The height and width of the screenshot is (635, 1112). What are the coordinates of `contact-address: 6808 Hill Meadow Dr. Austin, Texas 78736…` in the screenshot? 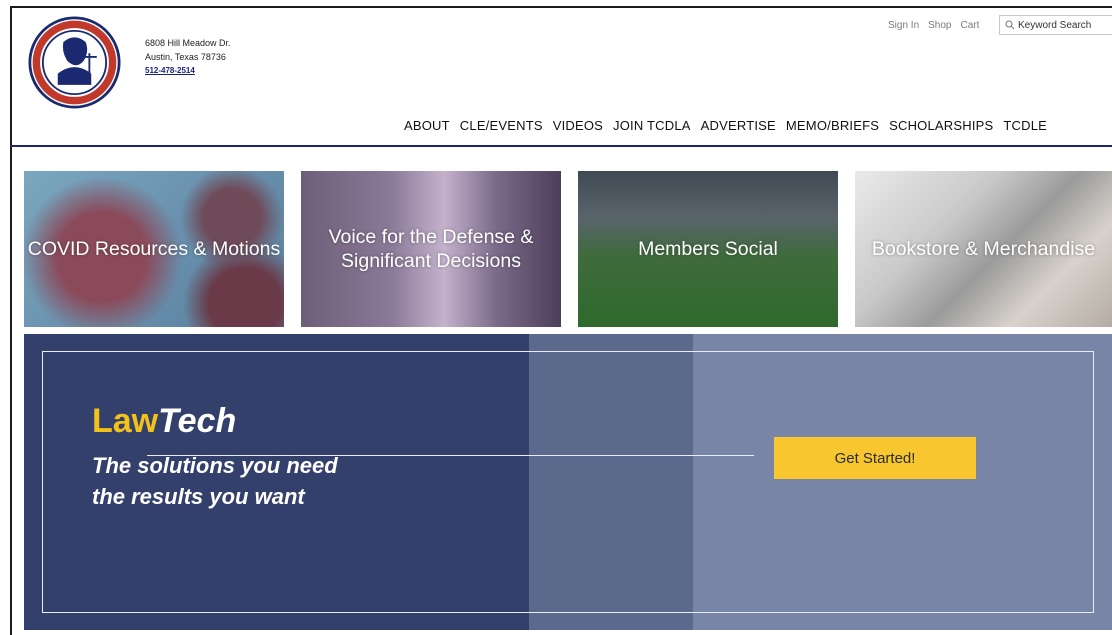 It's located at (188, 57).